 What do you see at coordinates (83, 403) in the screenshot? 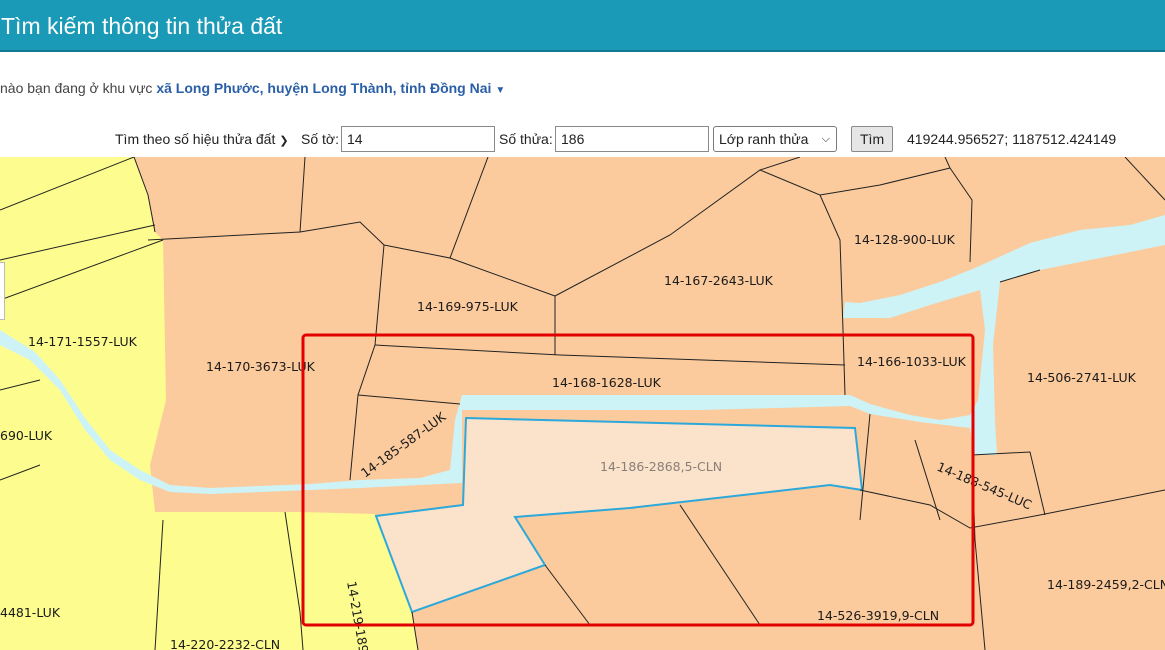
I see `yellow-land-west` at bounding box center [83, 403].